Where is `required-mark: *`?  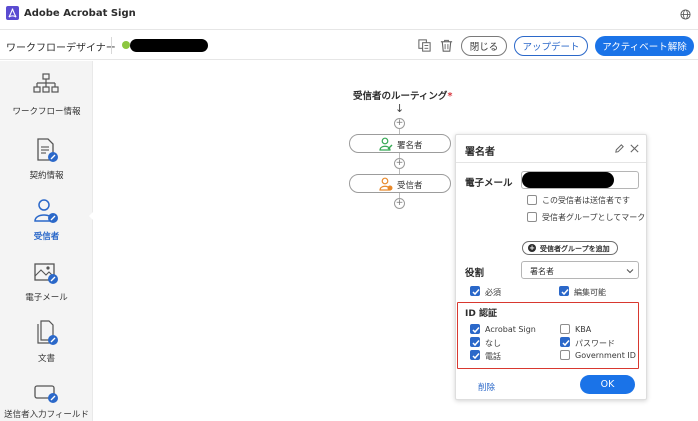 required-mark: * is located at coordinates (450, 96).